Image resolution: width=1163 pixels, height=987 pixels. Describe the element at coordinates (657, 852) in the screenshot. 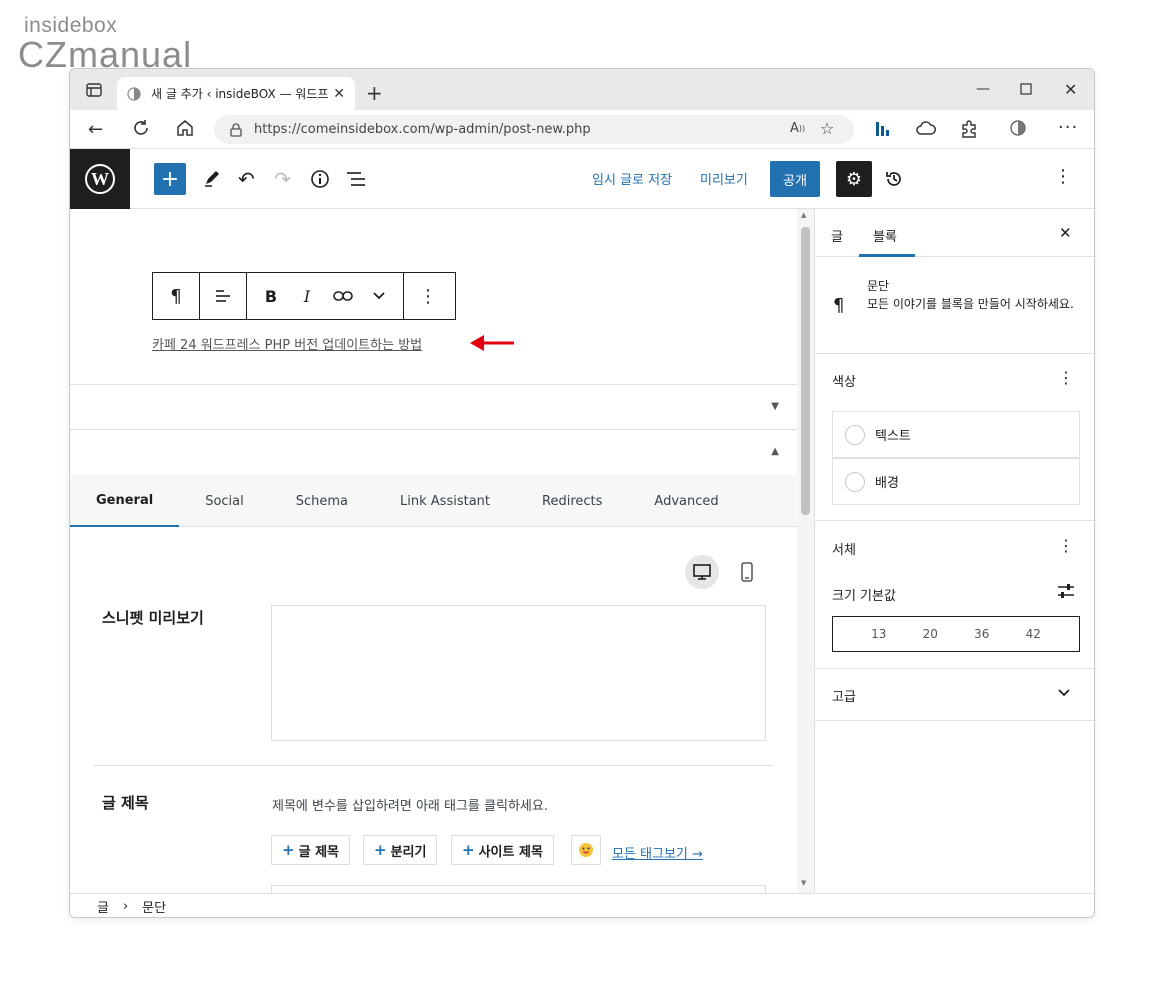

I see `view-all-tags-link: 모든 태그보기 →` at that location.